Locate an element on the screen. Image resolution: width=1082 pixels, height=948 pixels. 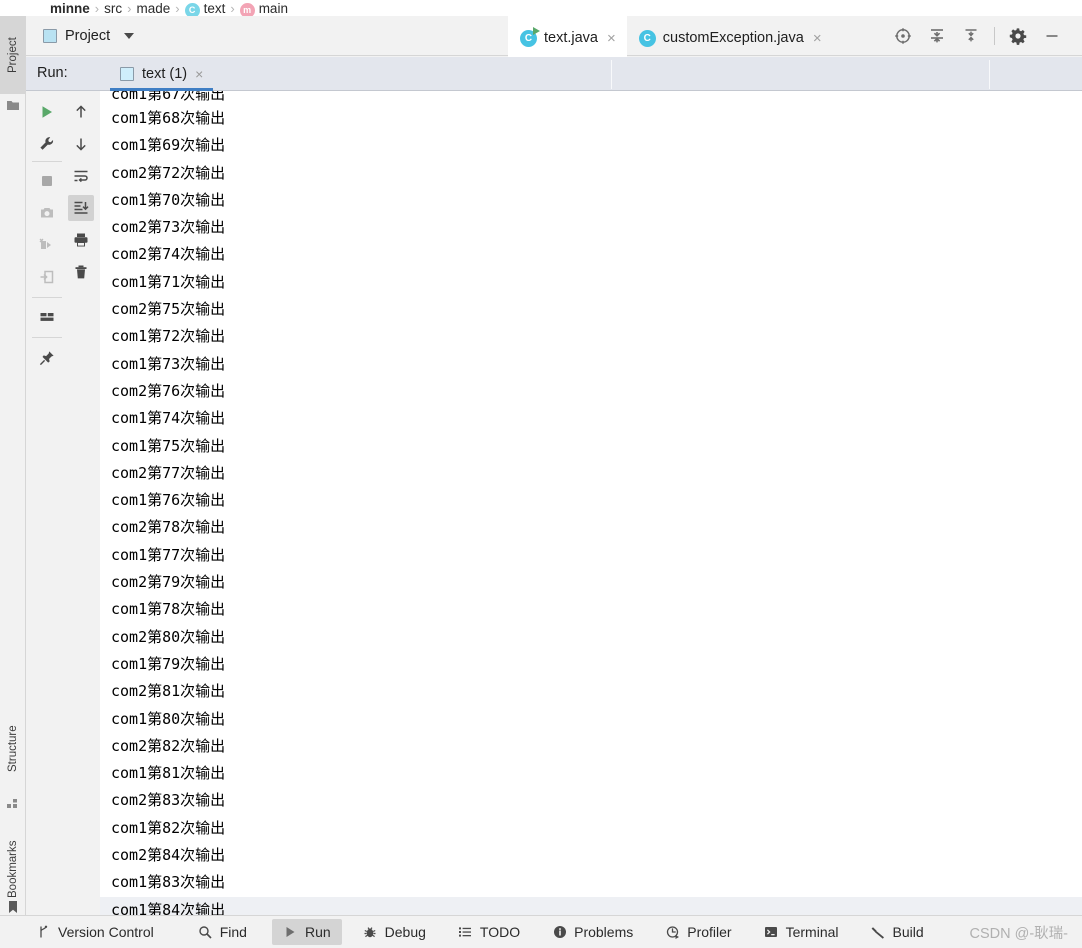
status-item-profiler: Profiler is located at coordinates (698, 932).